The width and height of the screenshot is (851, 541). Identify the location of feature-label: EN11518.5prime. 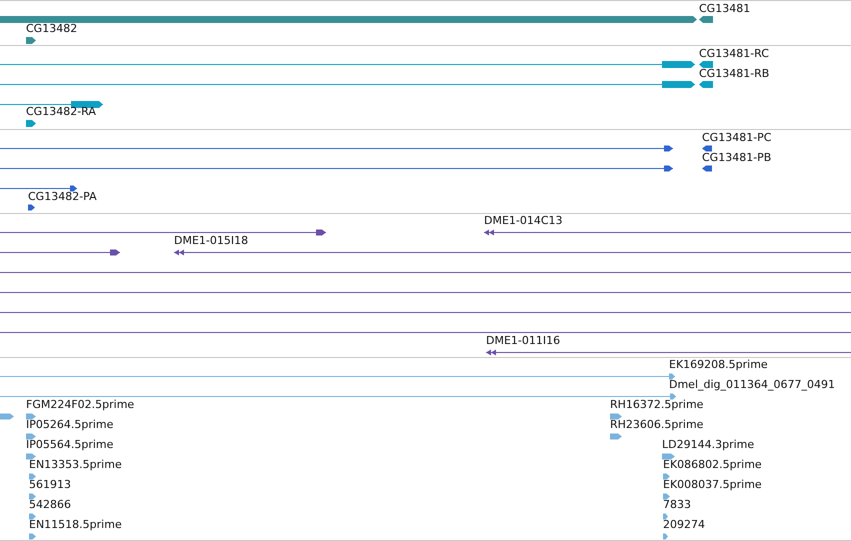
(75, 525).